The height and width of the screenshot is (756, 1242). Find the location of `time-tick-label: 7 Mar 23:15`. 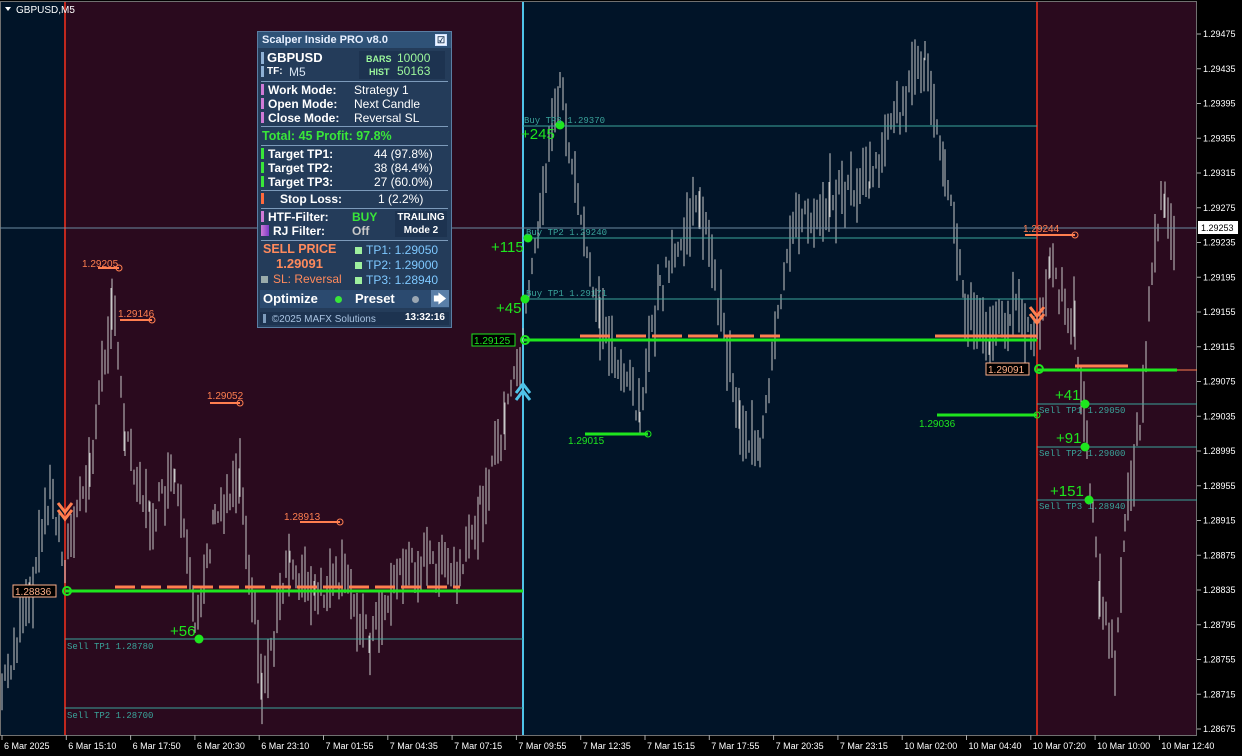

time-tick-label: 7 Mar 23:15 is located at coordinates (864, 746).